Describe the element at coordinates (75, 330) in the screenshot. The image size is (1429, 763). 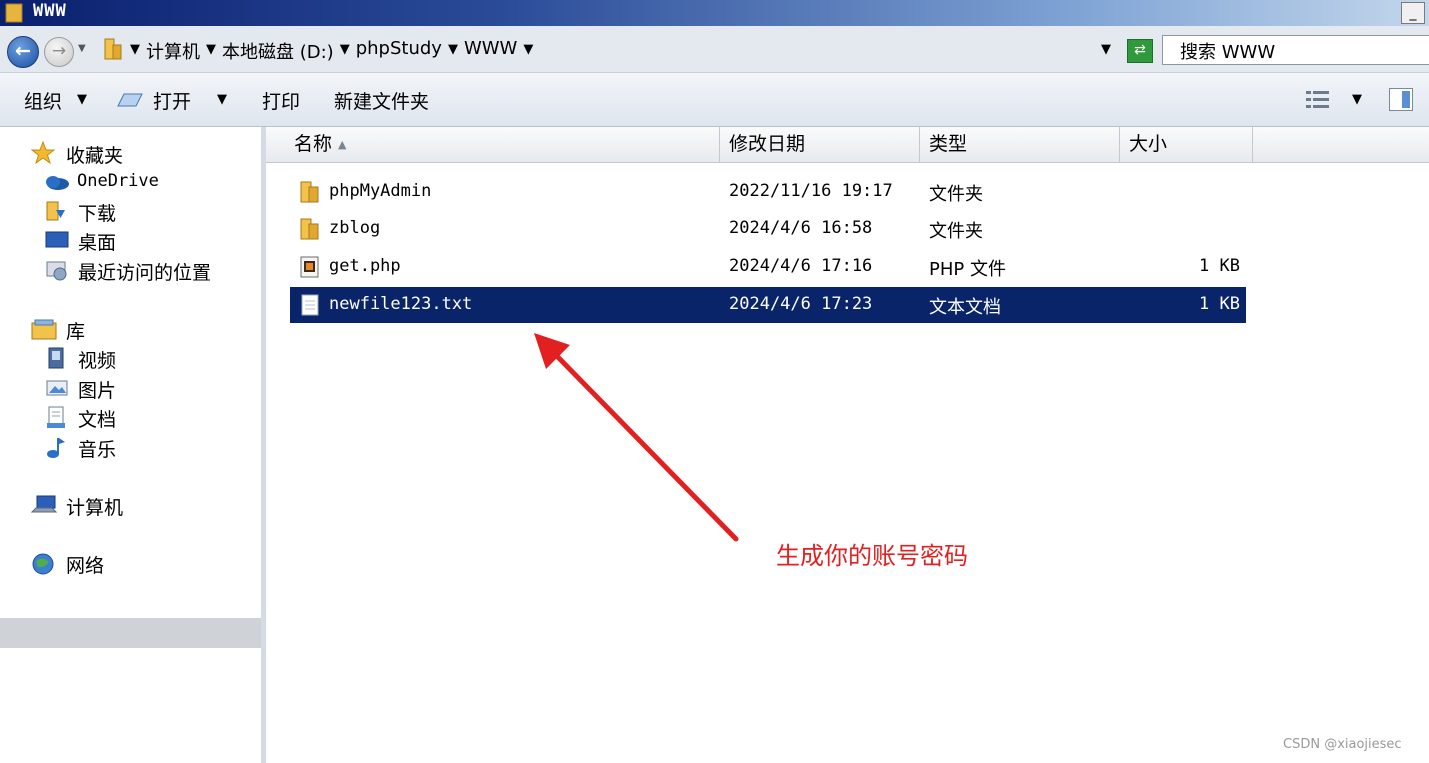
I see `nav-libraries: 库` at that location.